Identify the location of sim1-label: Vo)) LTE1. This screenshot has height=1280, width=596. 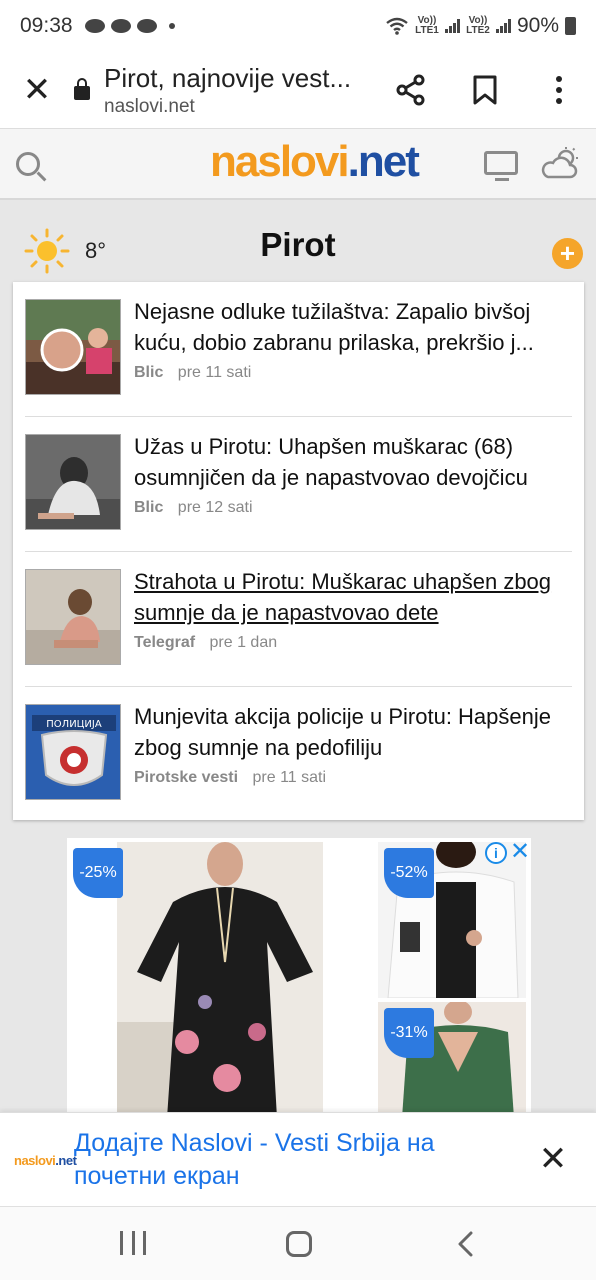
(427, 25).